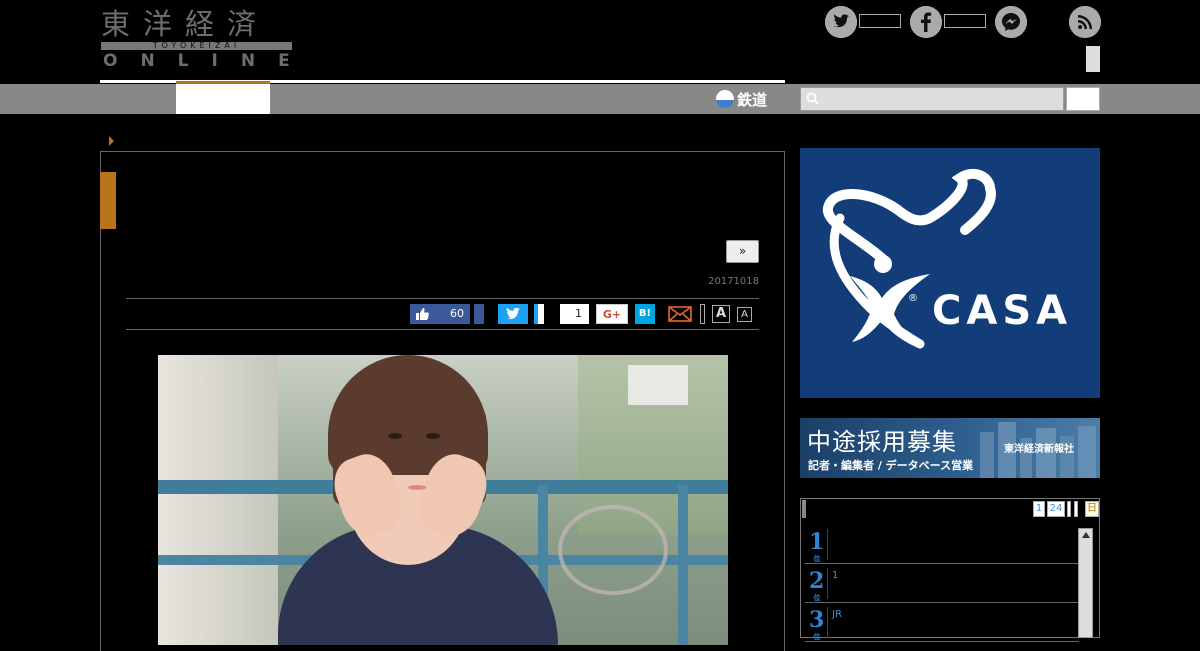 The image size is (1200, 651). I want to click on ranking-title: 1, so click(835, 575).